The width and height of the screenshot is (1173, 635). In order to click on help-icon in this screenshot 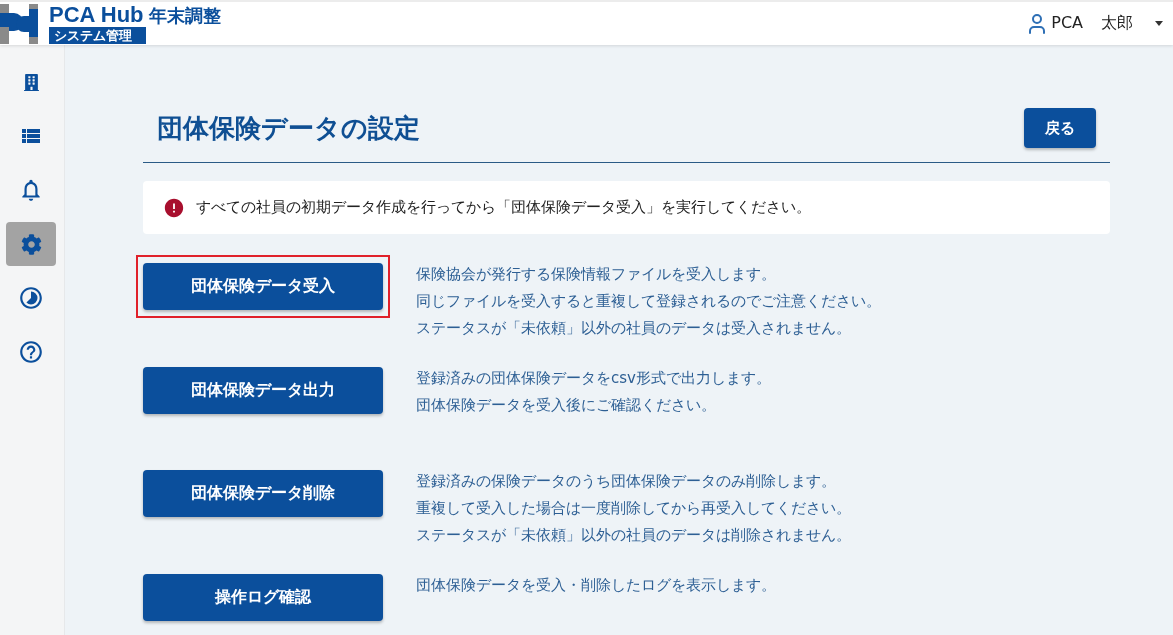, I will do `click(31, 352)`.